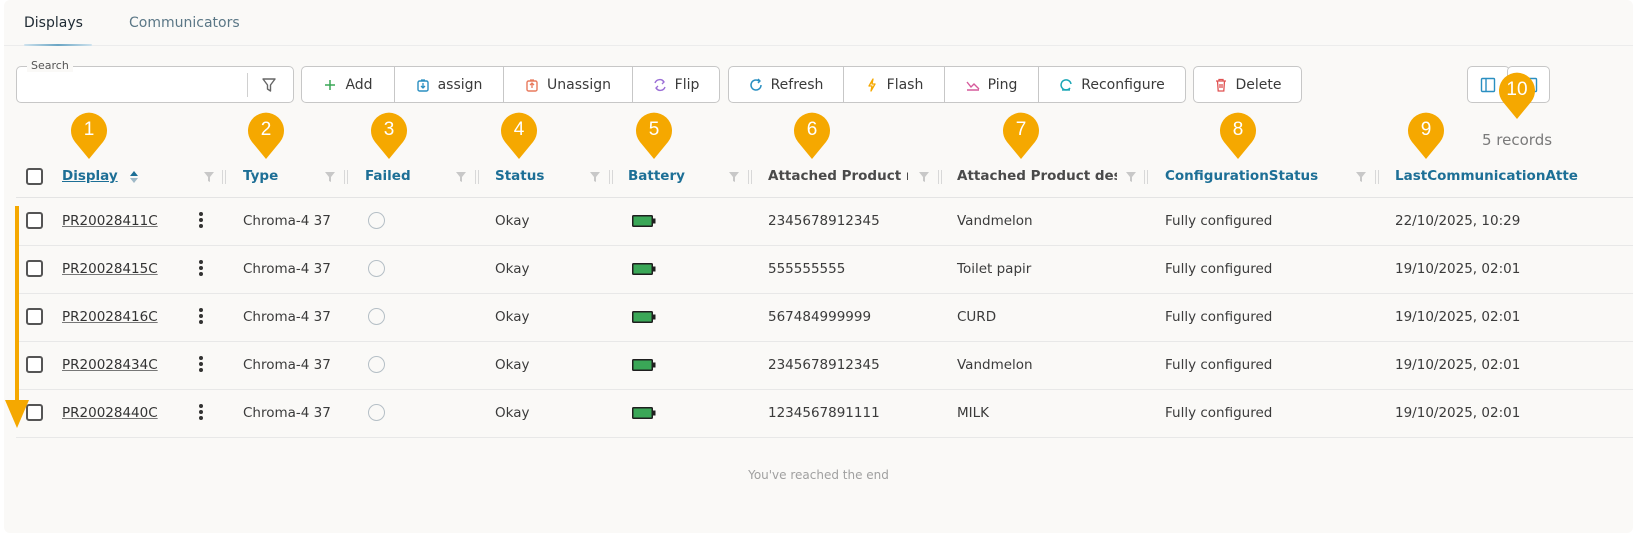 The height and width of the screenshot is (533, 1633). I want to click on records-count: 5 records, so click(1517, 140).